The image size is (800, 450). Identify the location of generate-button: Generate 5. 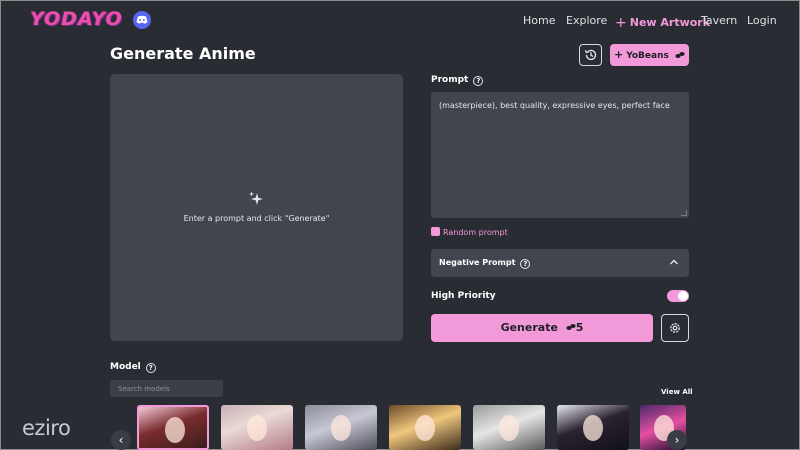
(542, 328).